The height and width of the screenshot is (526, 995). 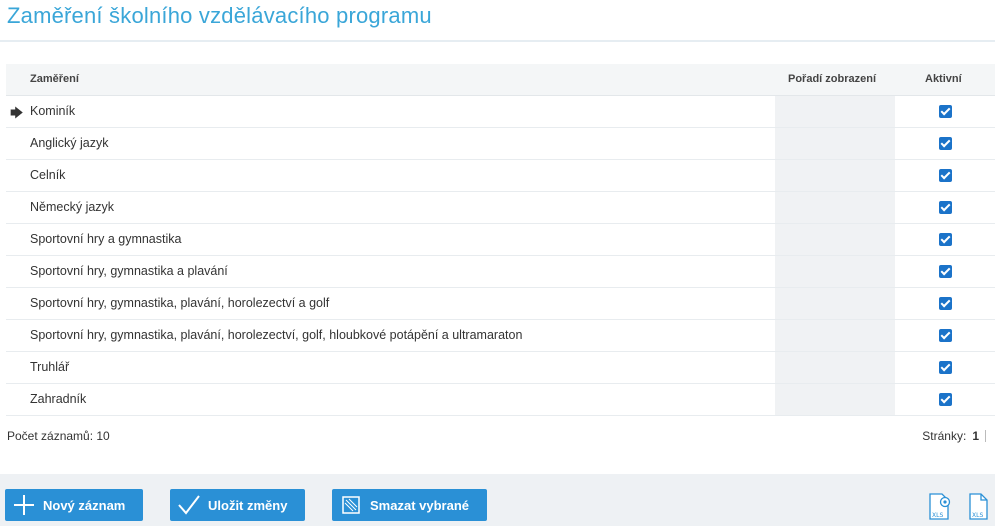 I want to click on xls-export-icon: XLS, so click(x=979, y=506).